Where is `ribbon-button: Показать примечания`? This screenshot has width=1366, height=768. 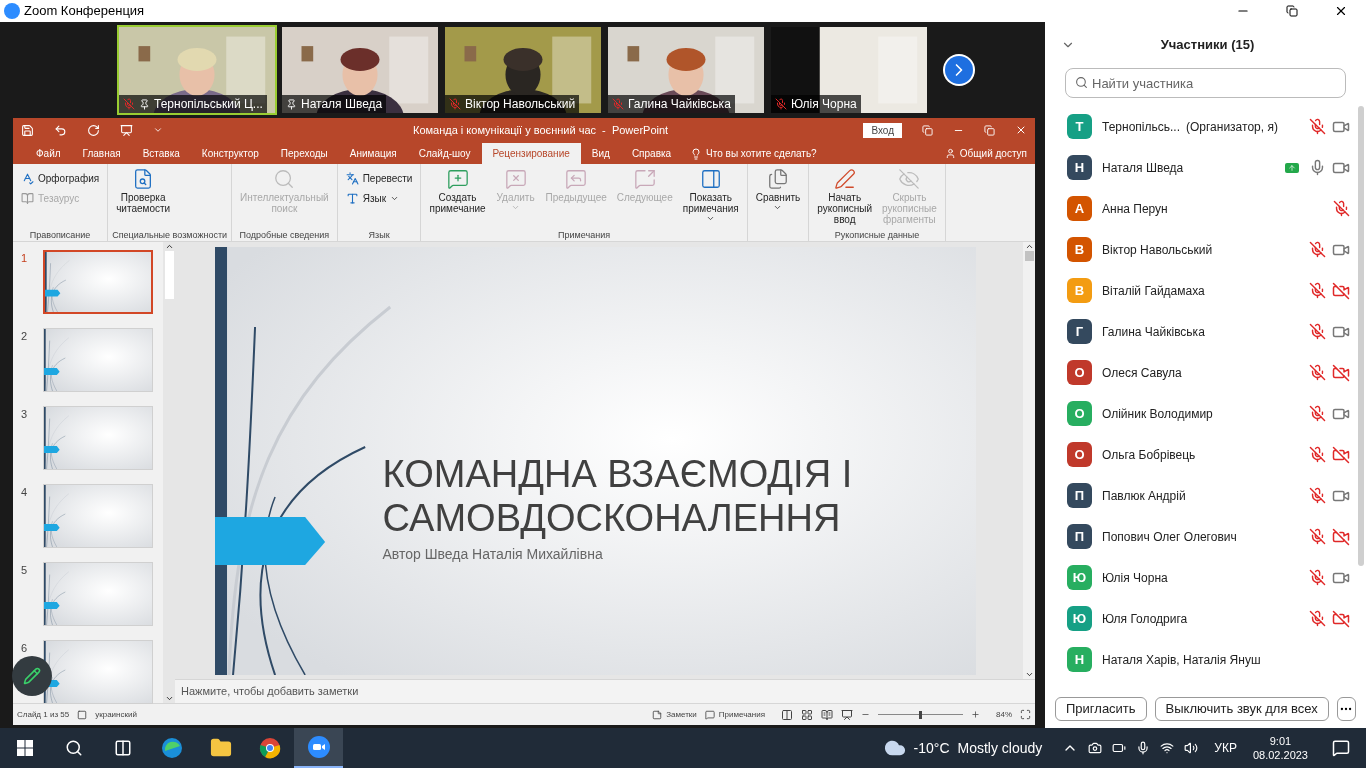 ribbon-button: Показать примечания is located at coordinates (710, 193).